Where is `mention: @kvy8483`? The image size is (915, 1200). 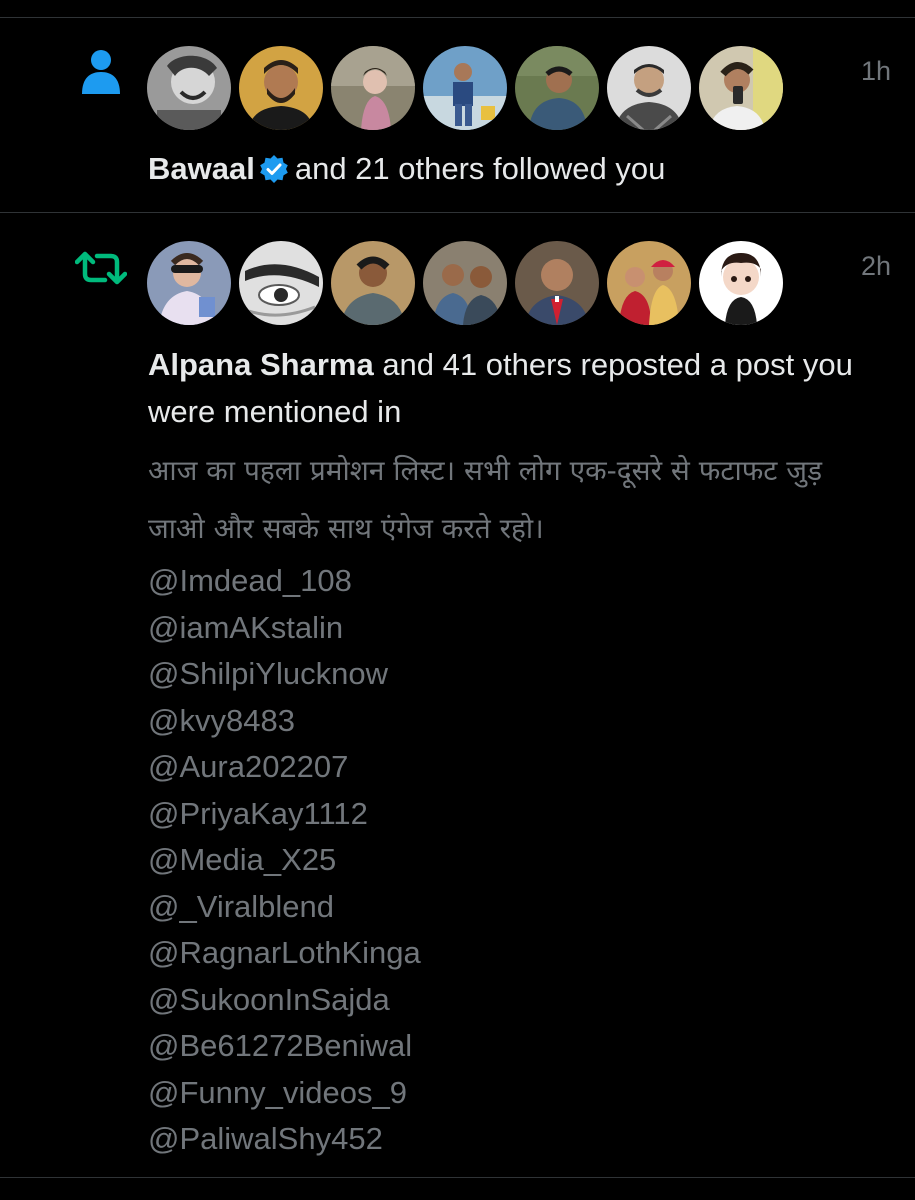
mention: @kvy8483 is located at coordinates (506, 721).